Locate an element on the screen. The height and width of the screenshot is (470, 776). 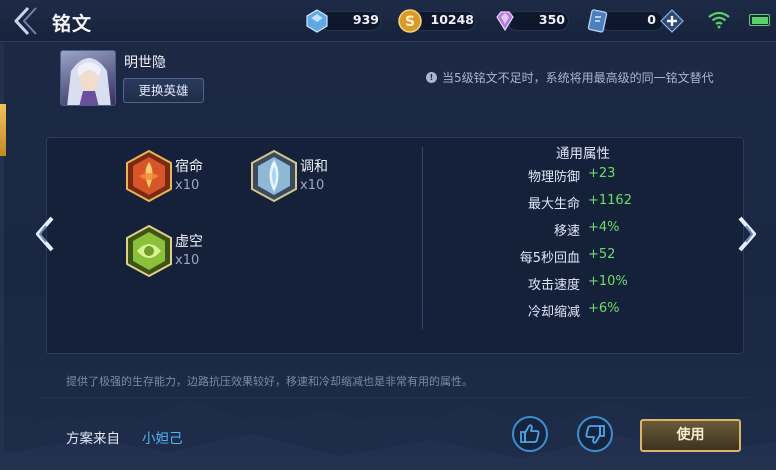
voucher-counter: 0 is located at coordinates (638, 21).